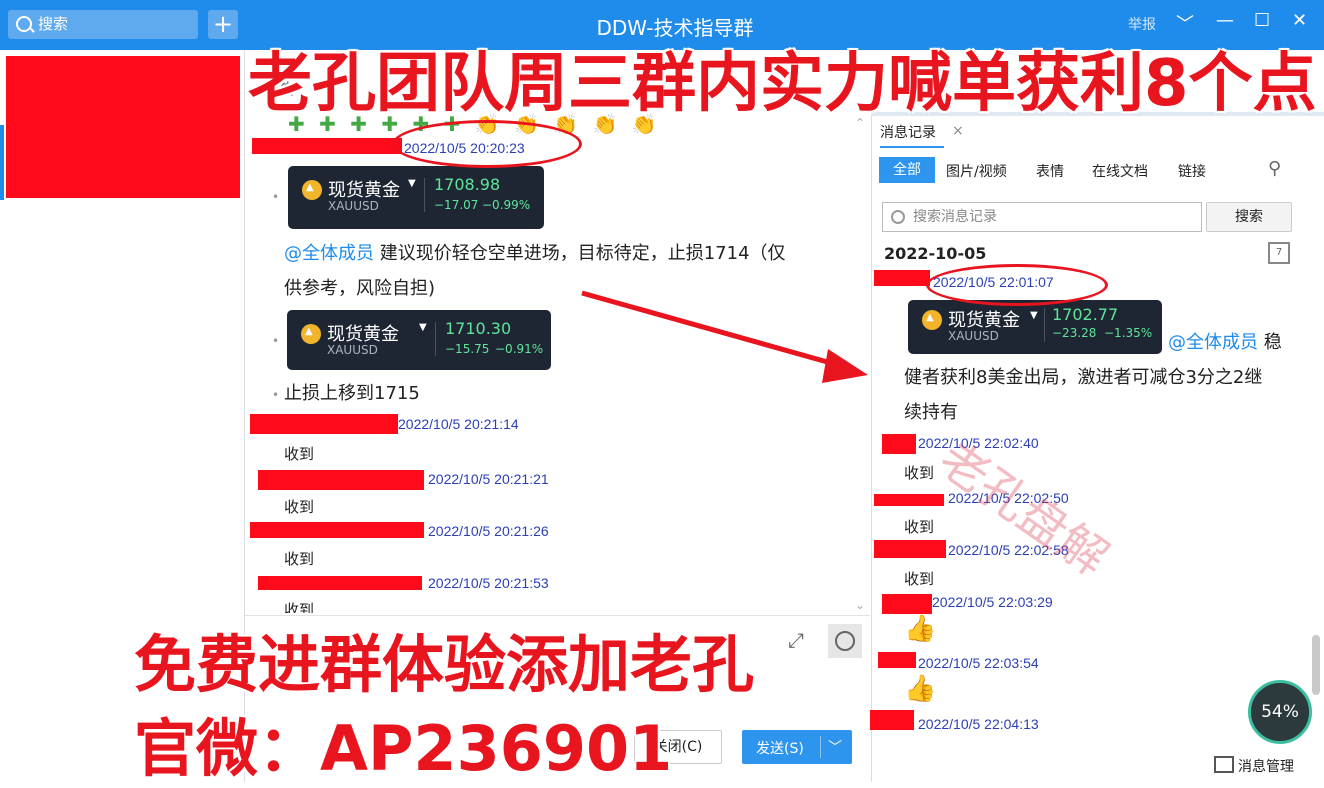 This screenshot has height=788, width=1324. Describe the element at coordinates (456, 205) in the screenshot. I see `quote-change: −17.07` at that location.